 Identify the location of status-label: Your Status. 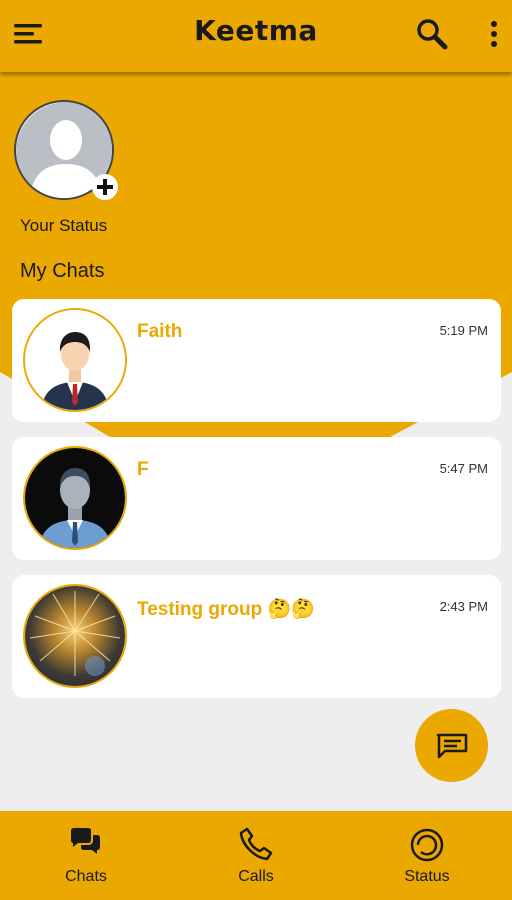
(64, 225).